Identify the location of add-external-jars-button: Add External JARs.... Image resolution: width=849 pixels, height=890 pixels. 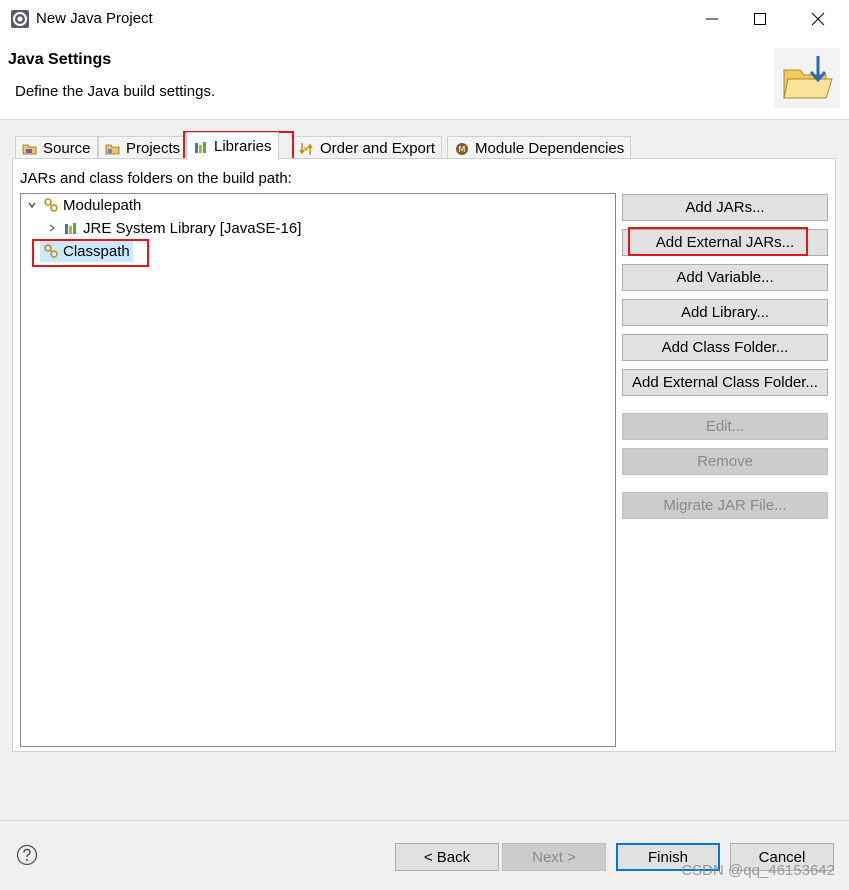
(725, 242).